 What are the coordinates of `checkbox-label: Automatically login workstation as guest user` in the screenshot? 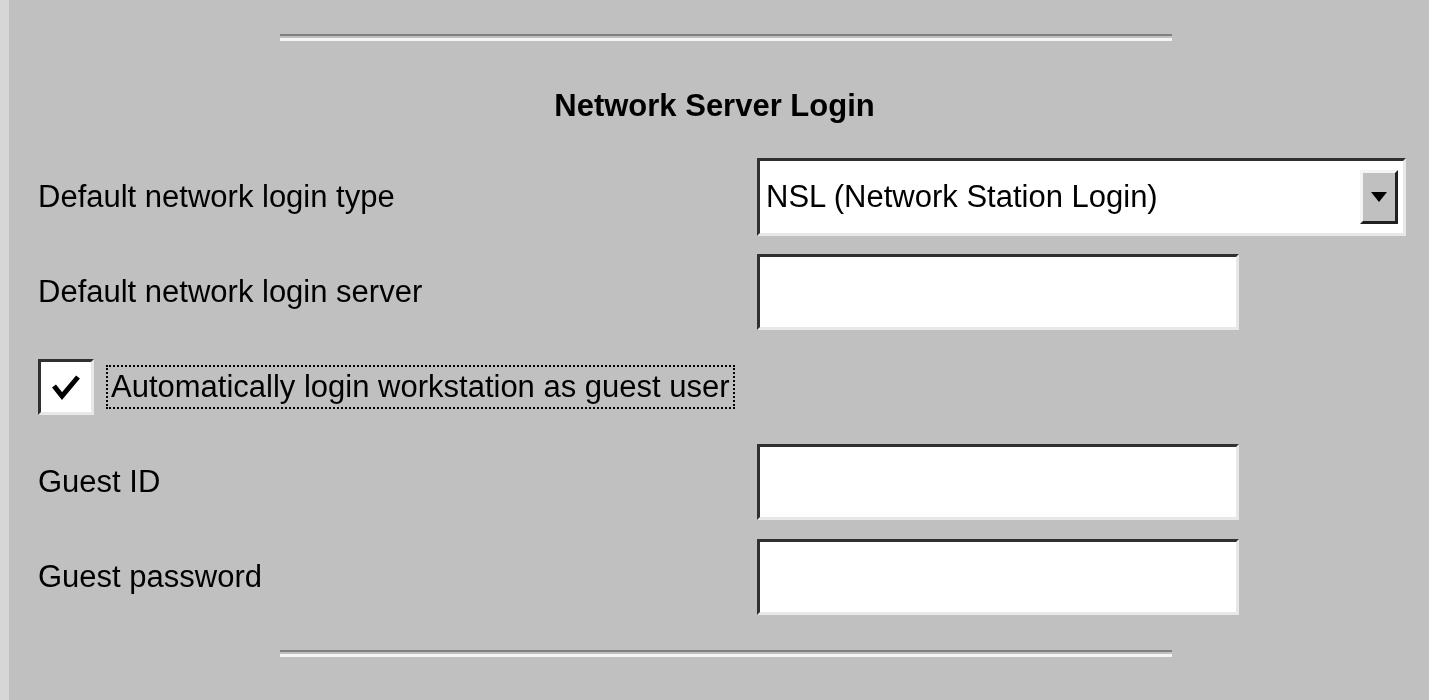 It's located at (420, 386).